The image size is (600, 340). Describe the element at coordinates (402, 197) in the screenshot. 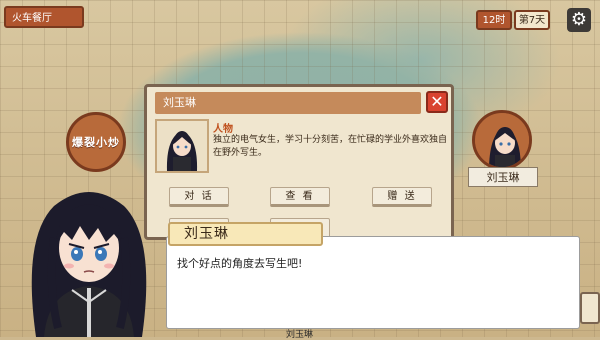

I see `gift-button: 赠 送` at that location.